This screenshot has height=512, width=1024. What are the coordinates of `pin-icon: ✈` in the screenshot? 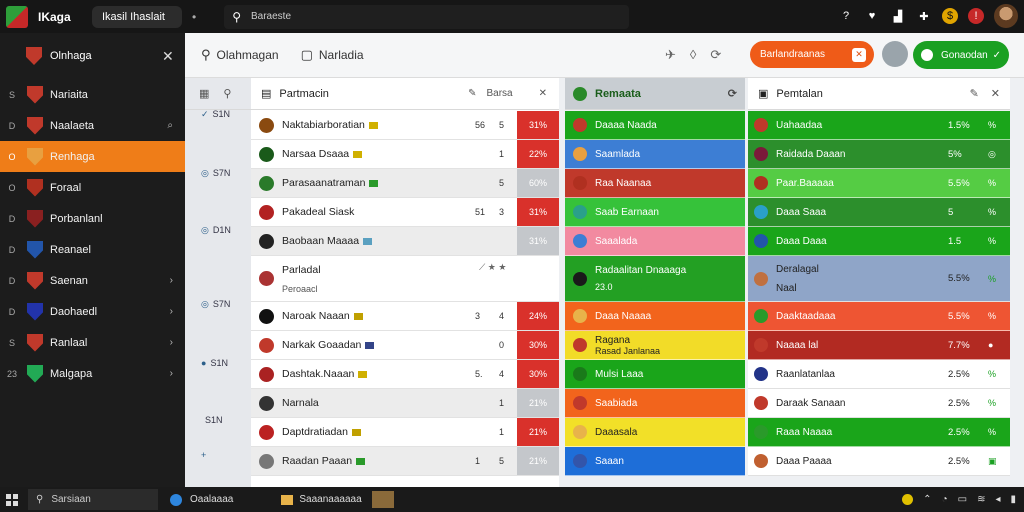 It's located at (670, 55).